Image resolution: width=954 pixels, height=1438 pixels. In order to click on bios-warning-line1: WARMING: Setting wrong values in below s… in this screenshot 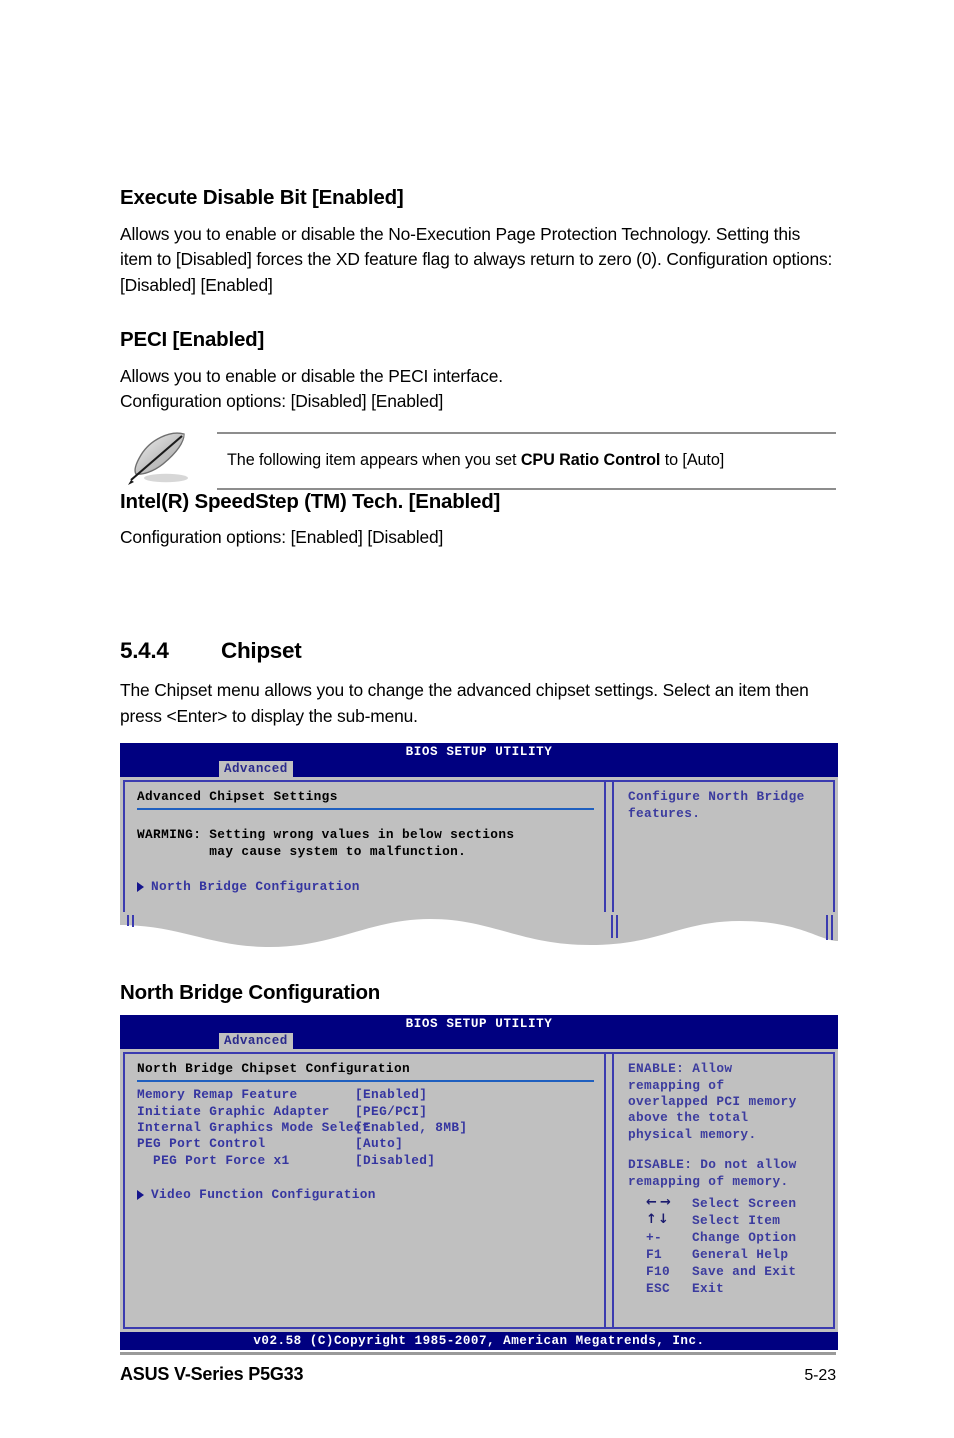, I will do `click(326, 835)`.